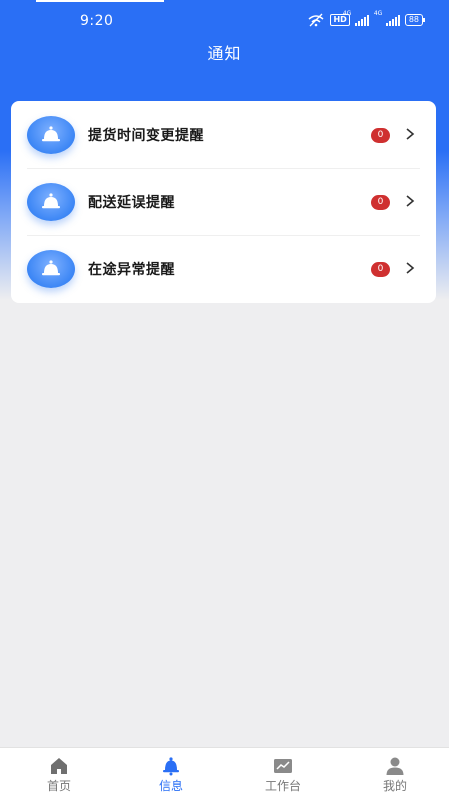  What do you see at coordinates (415, 20) in the screenshot?
I see `battery-icon: 88` at bounding box center [415, 20].